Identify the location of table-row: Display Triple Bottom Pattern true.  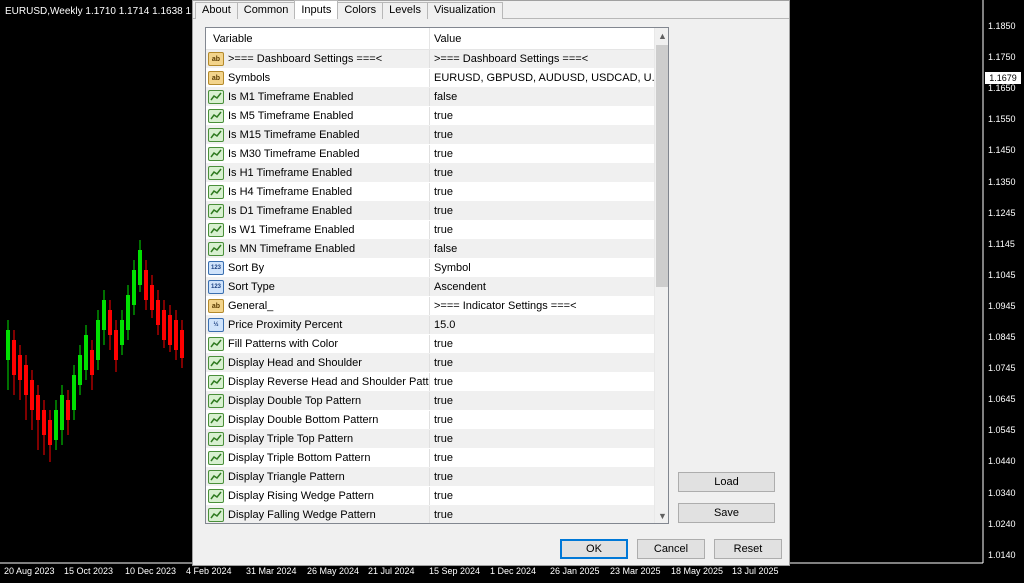
(430, 458).